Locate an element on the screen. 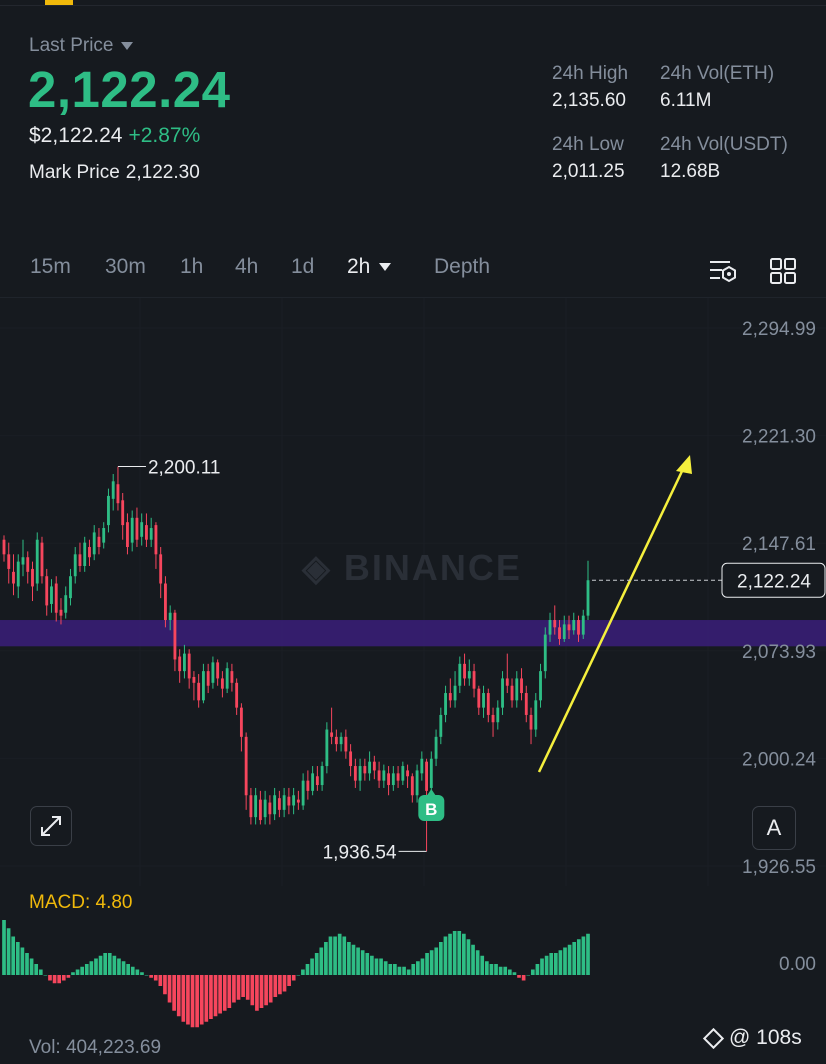 This screenshot has height=1064, width=826. auto-scale-button: A is located at coordinates (774, 828).